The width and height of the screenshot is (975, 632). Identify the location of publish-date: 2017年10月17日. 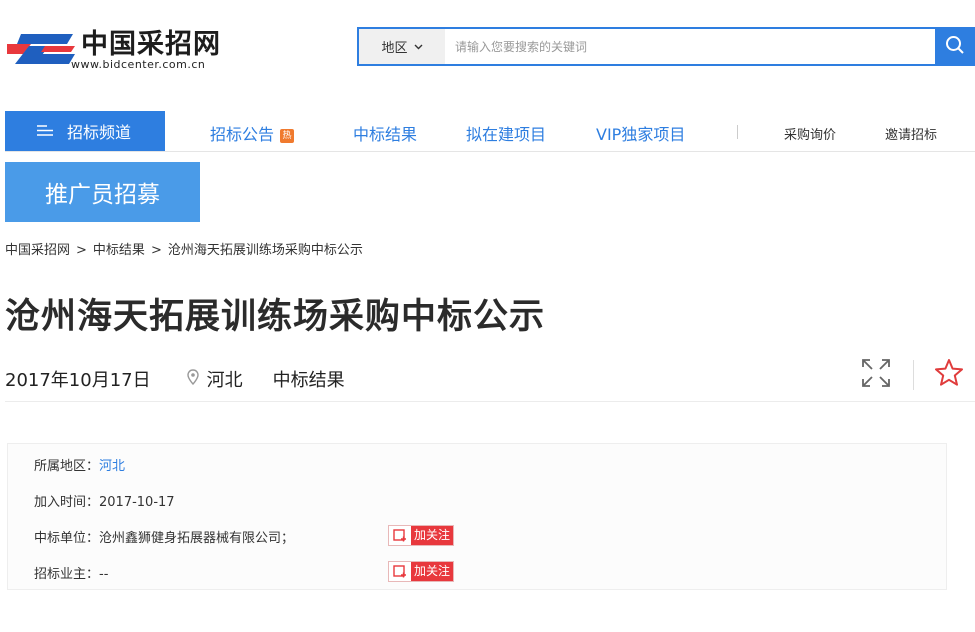
(78, 380).